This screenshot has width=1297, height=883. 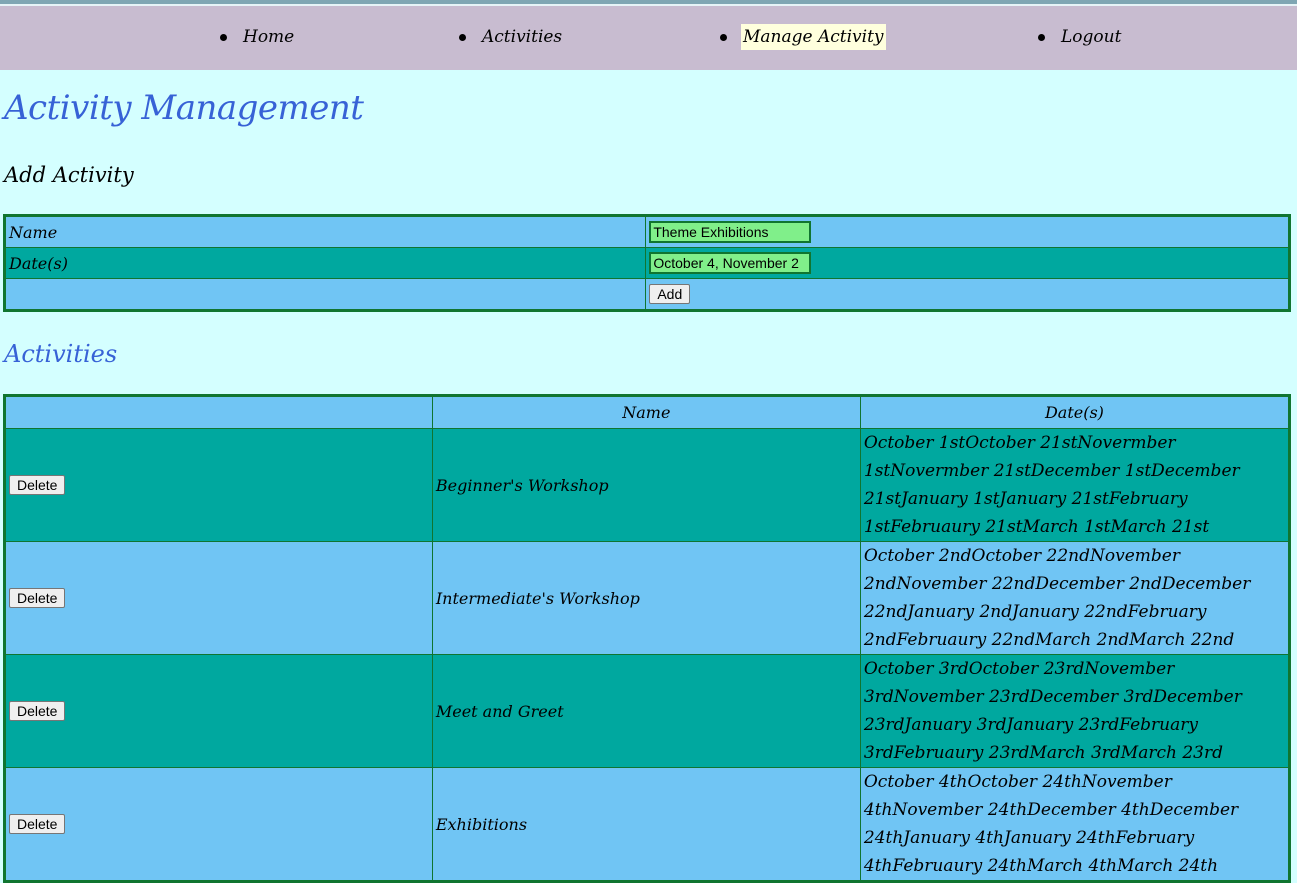 I want to click on activity-name: Beginner's Workshop, so click(x=646, y=485).